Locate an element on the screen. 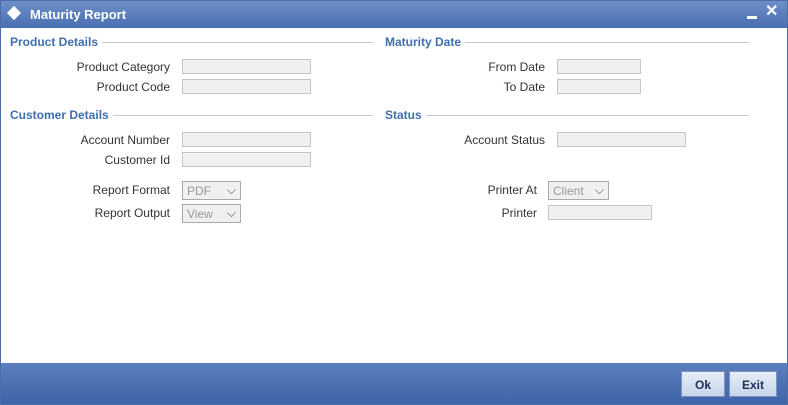 The image size is (788, 405). product-code-label: Product Code is located at coordinates (133, 87).